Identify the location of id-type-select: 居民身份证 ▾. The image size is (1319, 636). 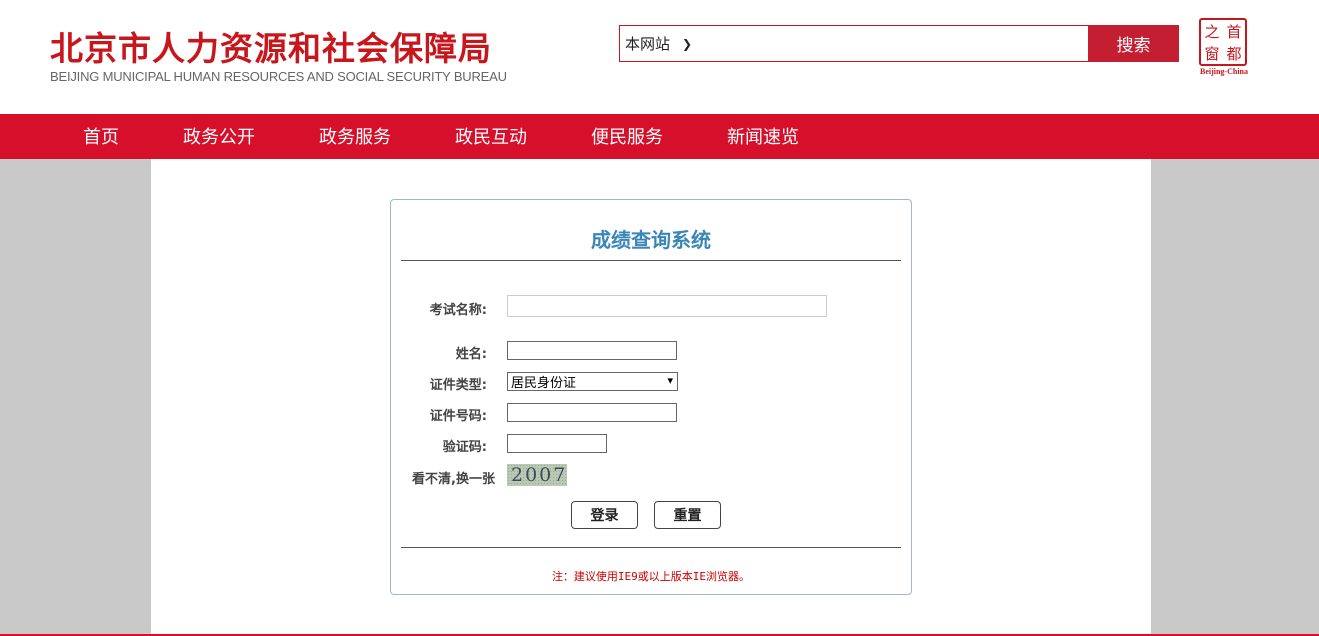
(592, 381).